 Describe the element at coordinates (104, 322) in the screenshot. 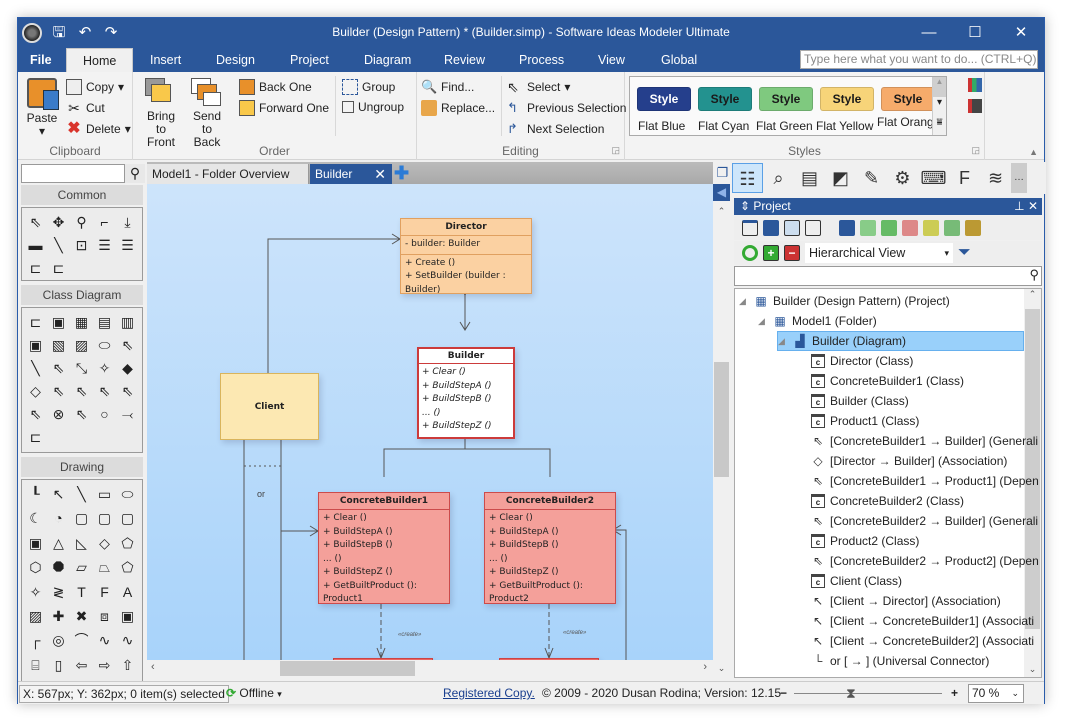

I see `interface-icon: ▤` at that location.